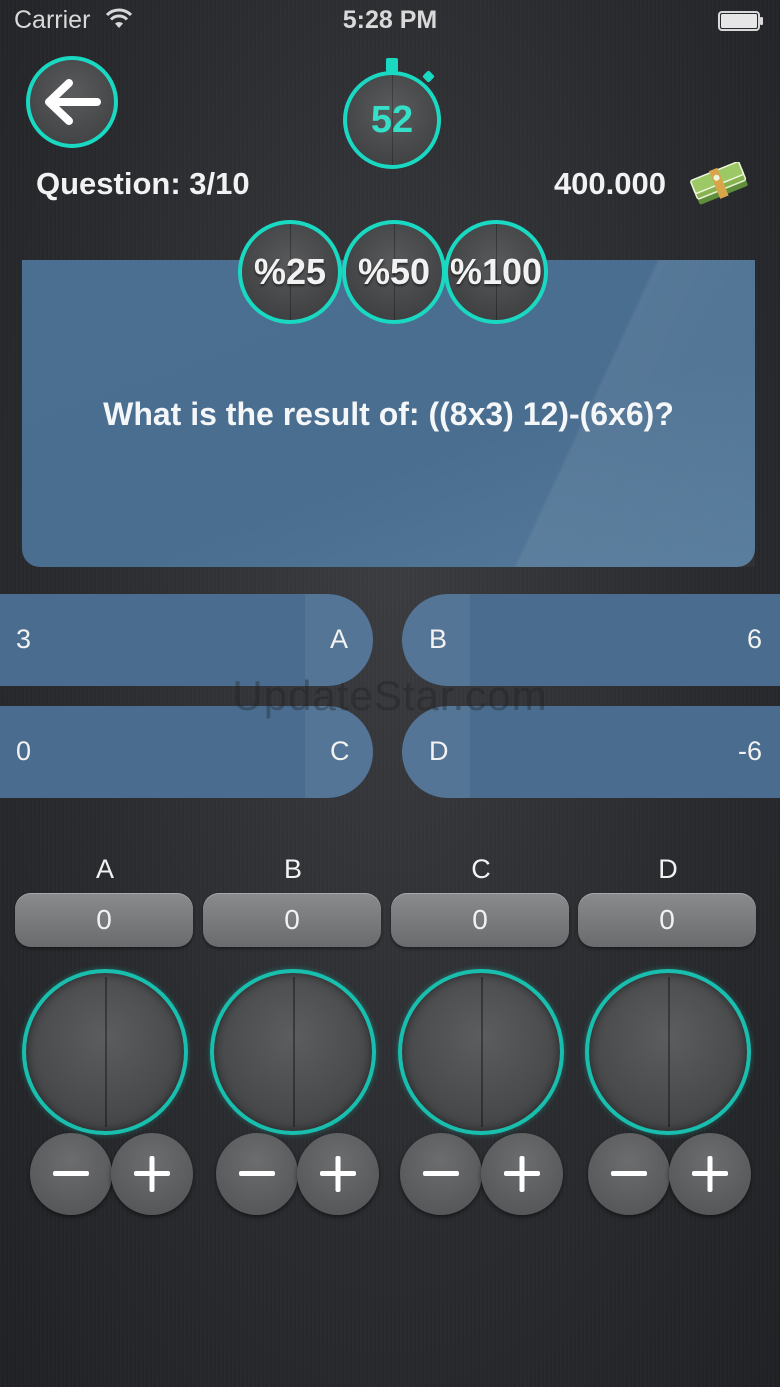  I want to click on money-stack-icon, so click(719, 183).